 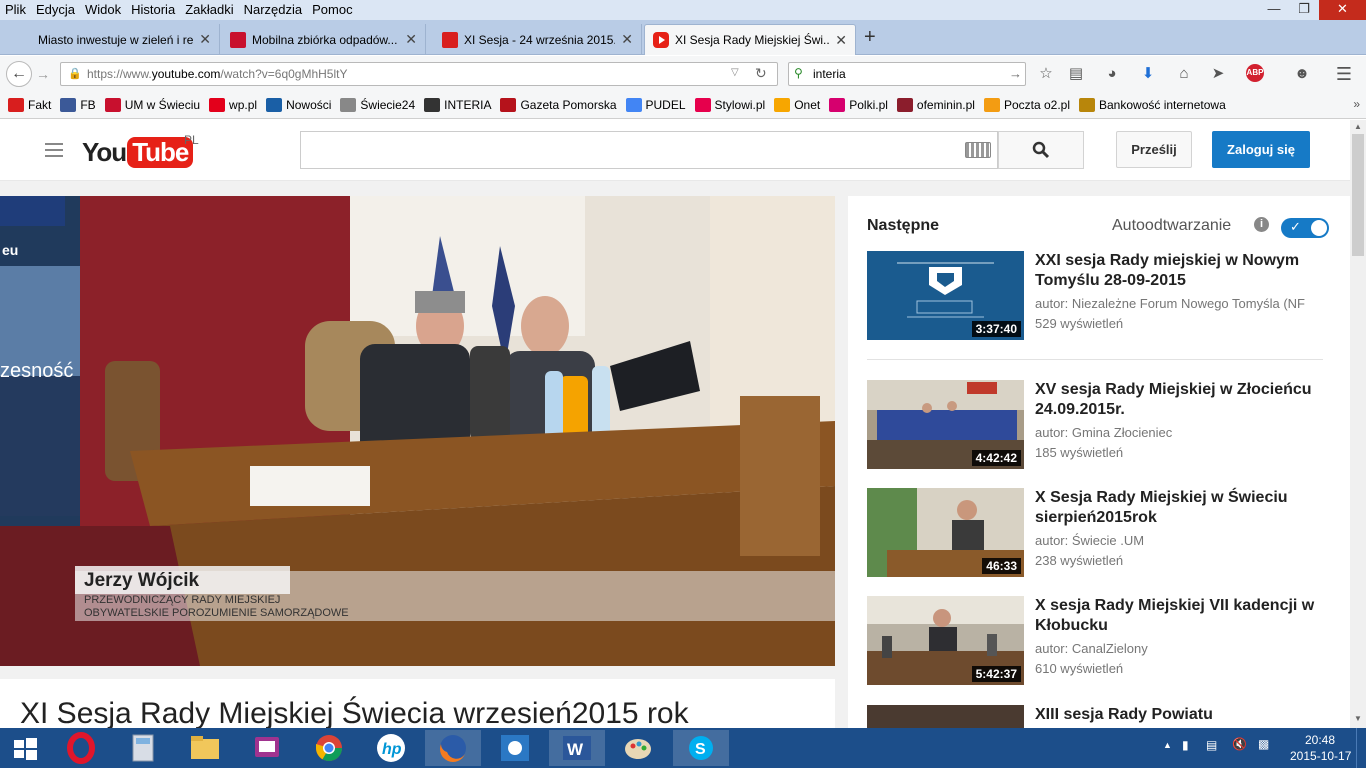 I want to click on bookmark-item: Poczta o2.pl, so click(x=1026, y=104).